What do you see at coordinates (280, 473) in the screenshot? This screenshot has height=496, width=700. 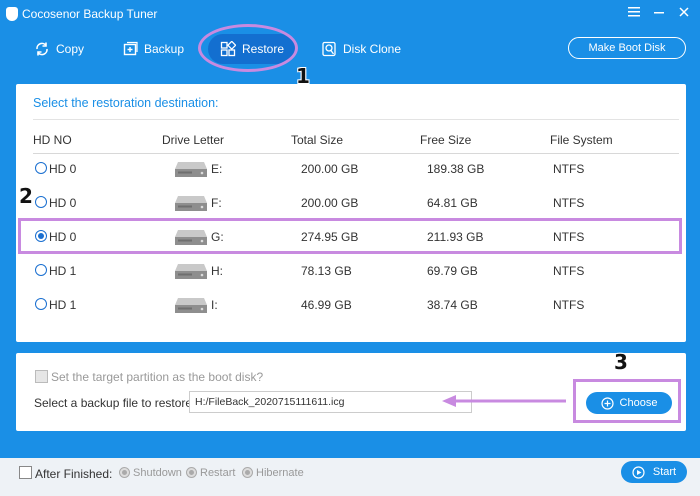 I see `hibernate-label: Hibernate` at bounding box center [280, 473].